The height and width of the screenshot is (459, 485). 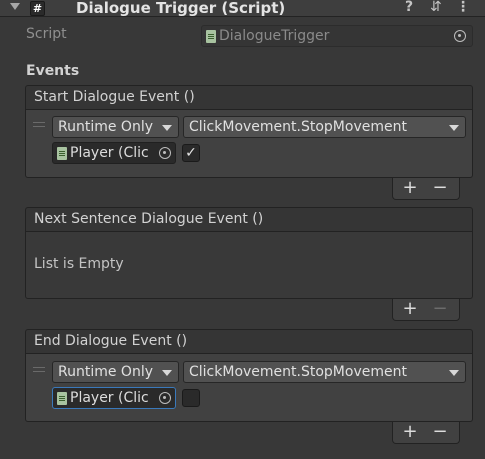 I want to click on start-dialogue-event-footer: + −, so click(x=426, y=189).